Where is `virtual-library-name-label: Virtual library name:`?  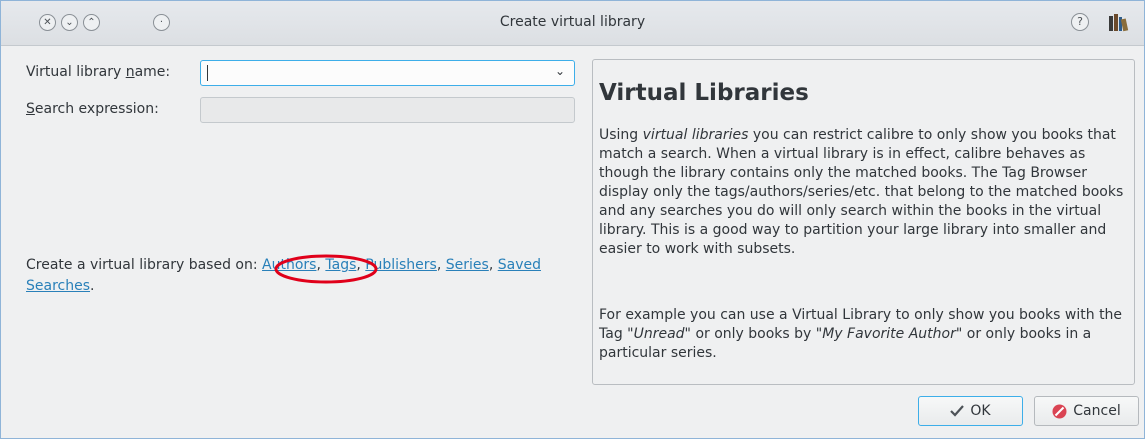
virtual-library-name-label: Virtual library name: is located at coordinates (98, 72).